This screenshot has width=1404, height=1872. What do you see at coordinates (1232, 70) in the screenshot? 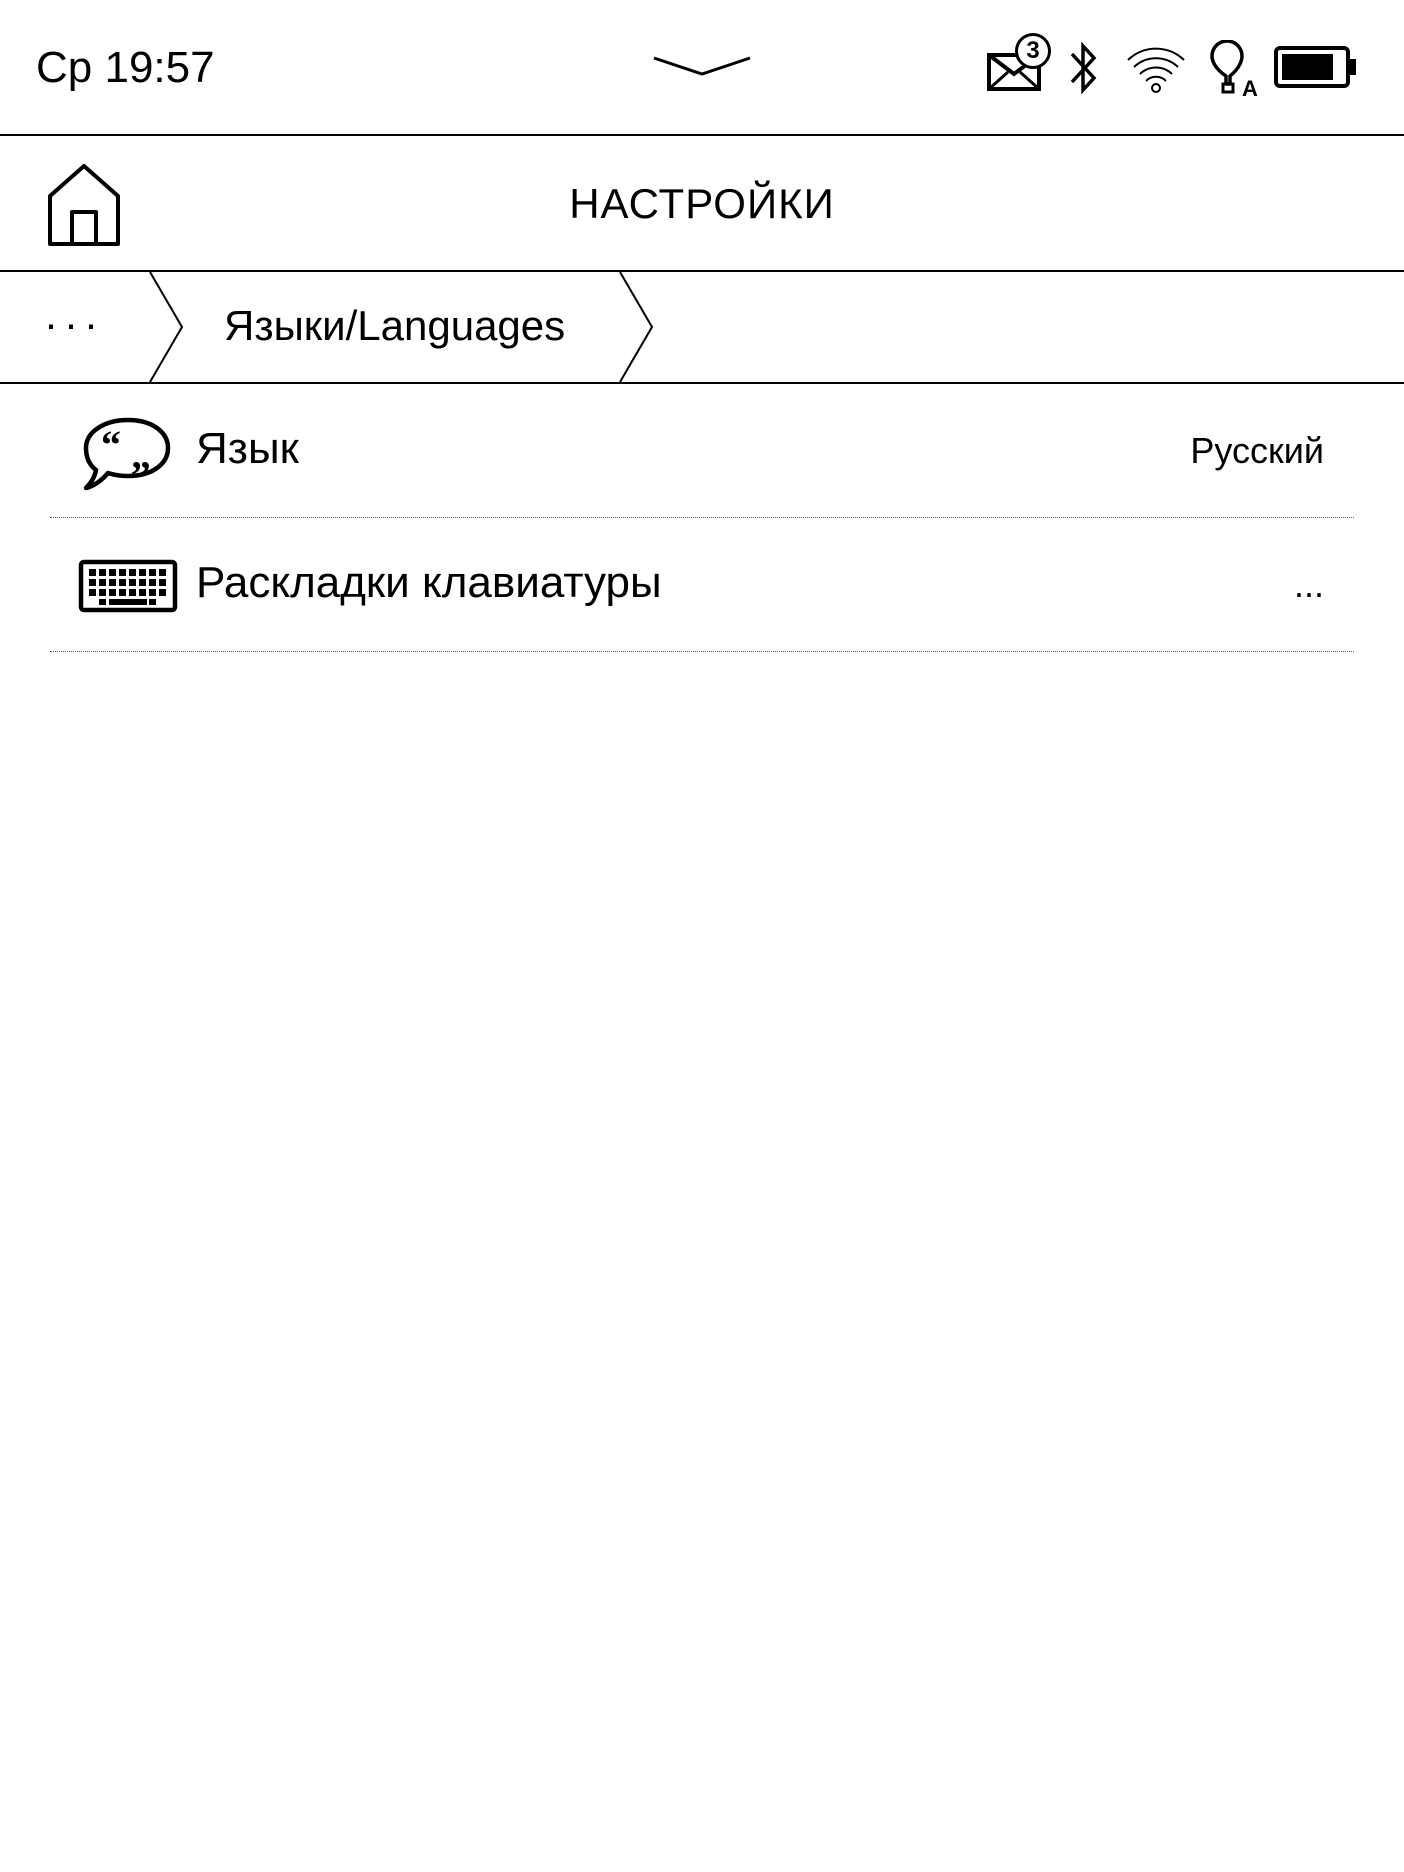
I see `auto-light-icon: A` at bounding box center [1232, 70].